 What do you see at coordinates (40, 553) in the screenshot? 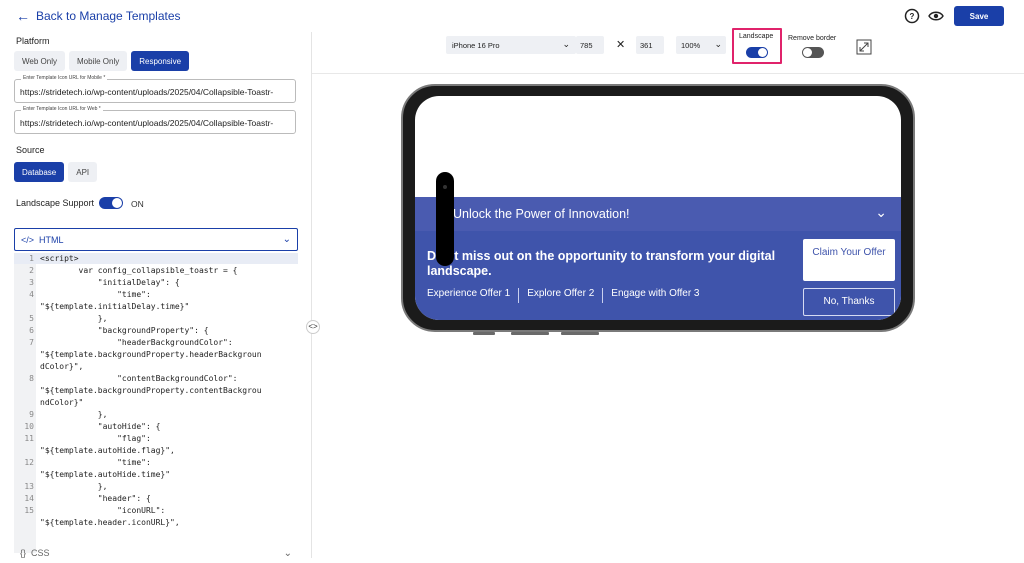
I see `css-select-label: CSS` at bounding box center [40, 553].